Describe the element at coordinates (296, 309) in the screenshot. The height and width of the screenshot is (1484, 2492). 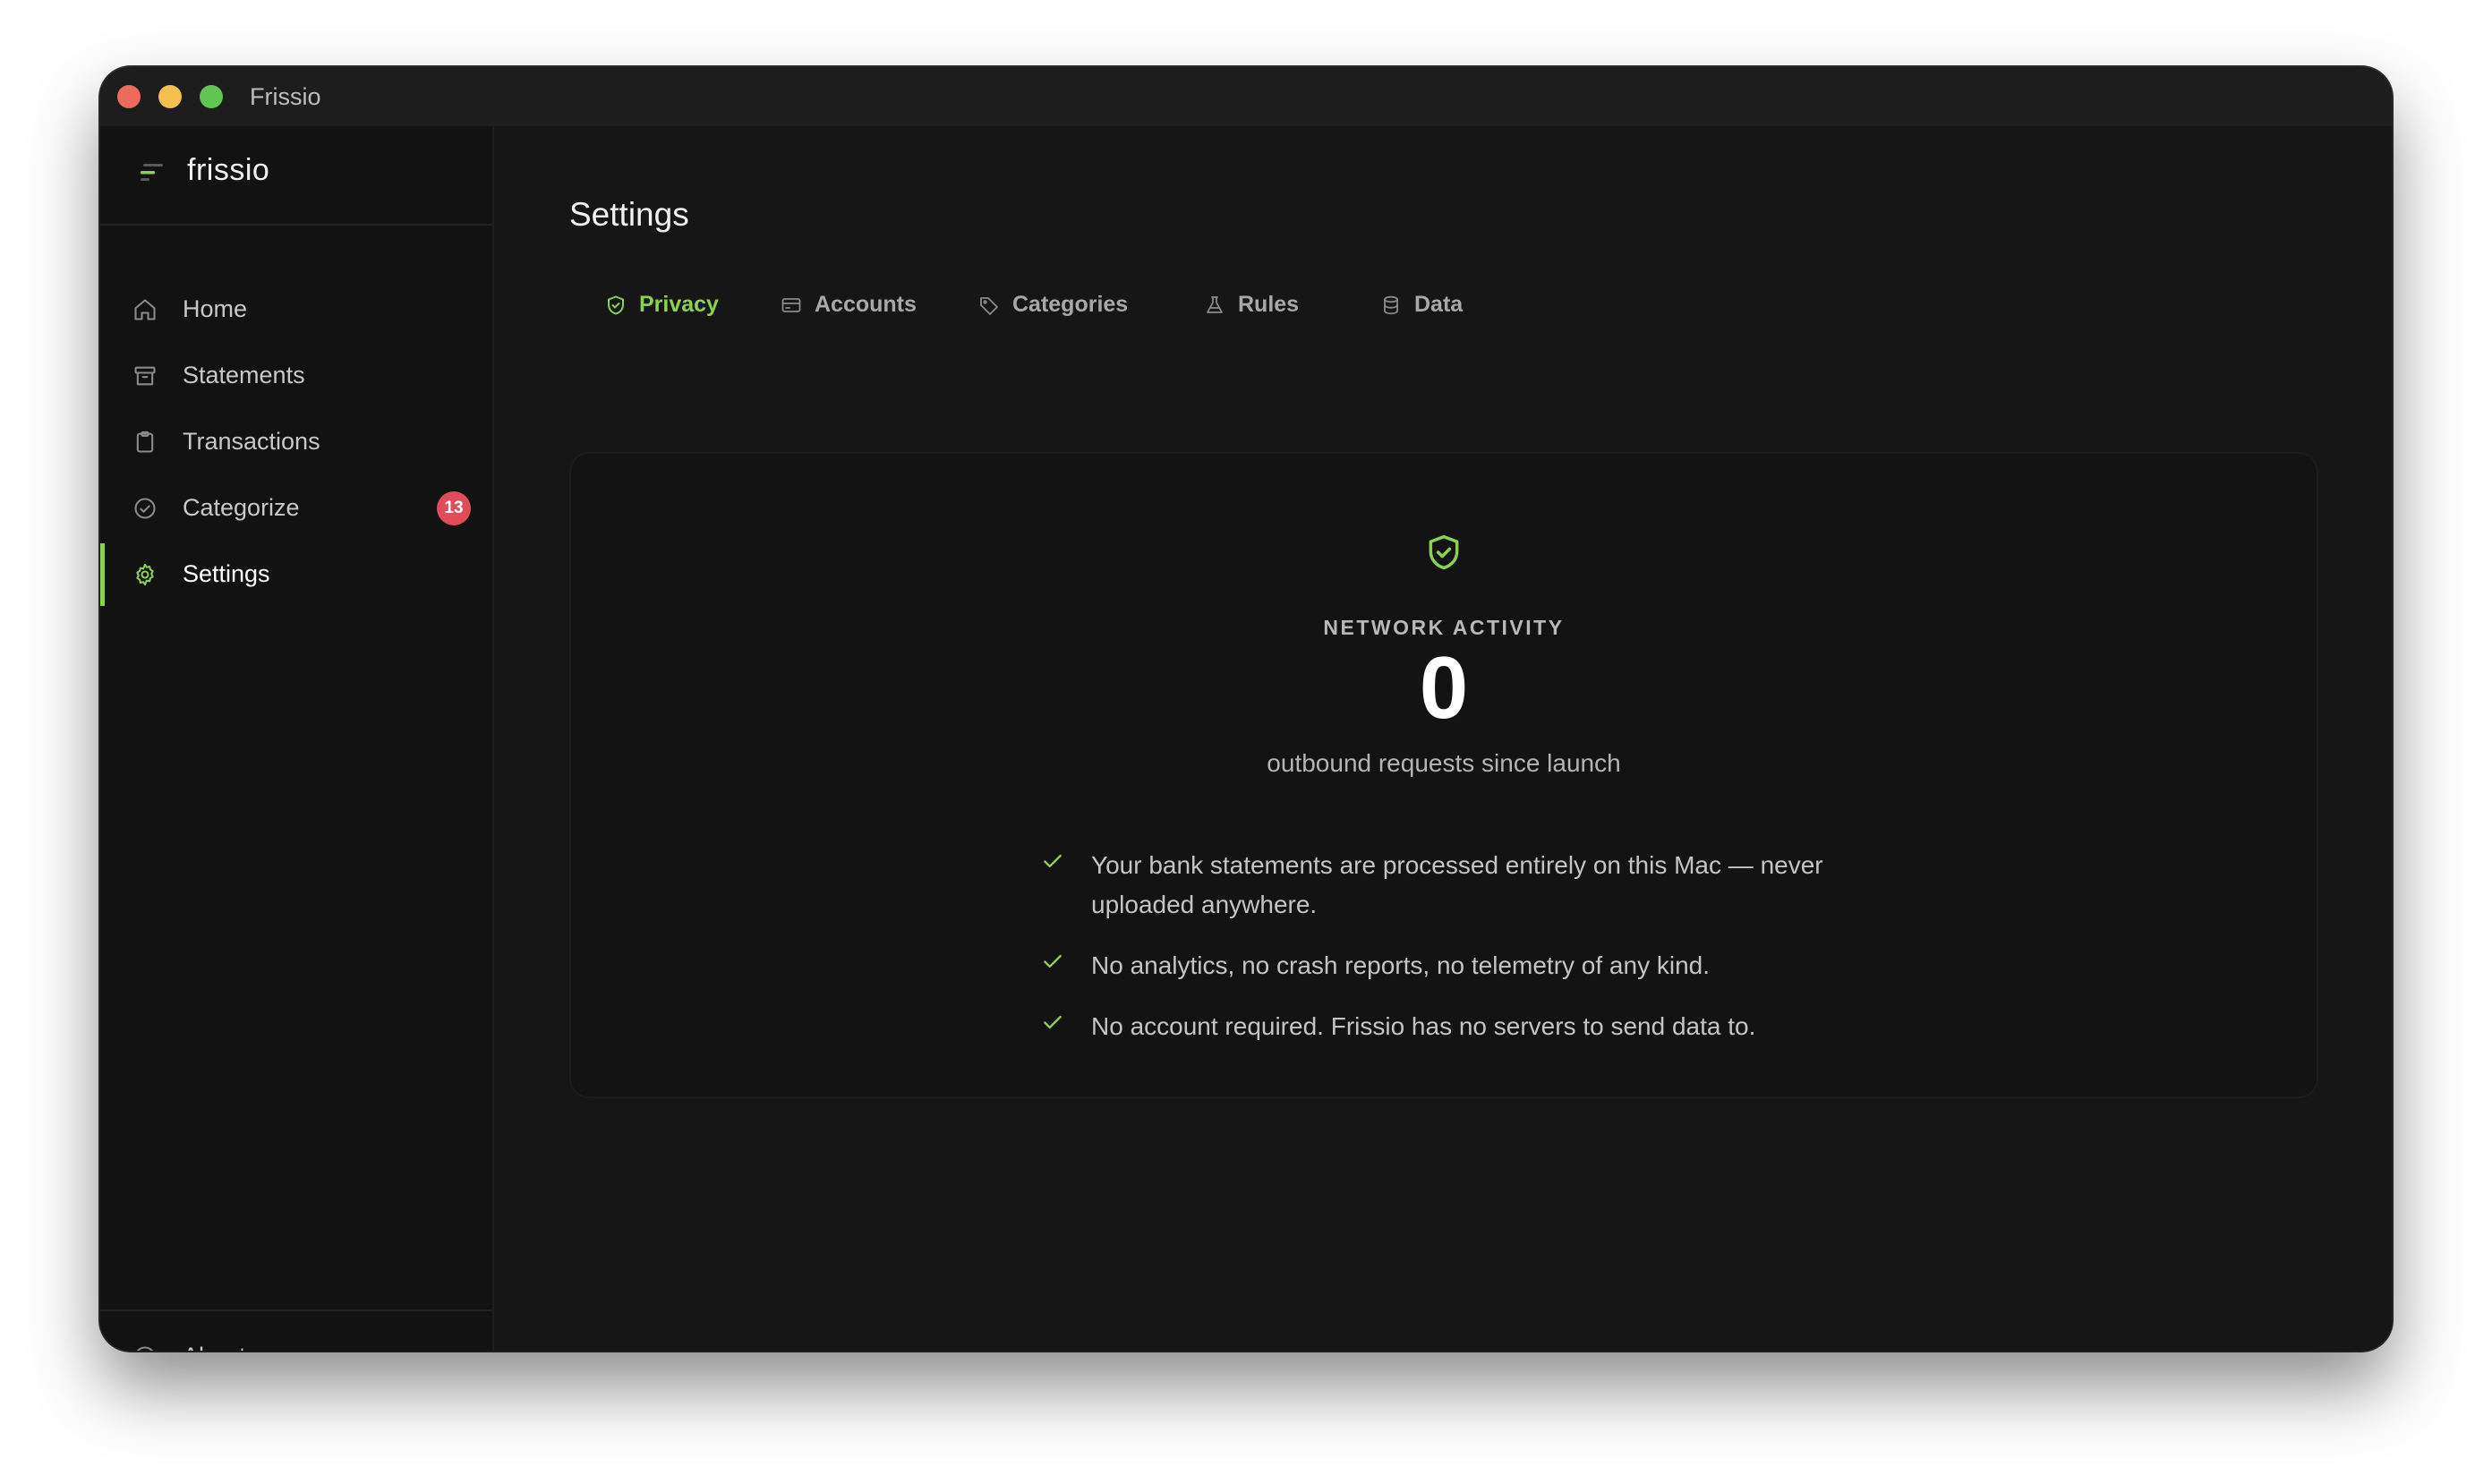
I see `sidebar-item-home: Home` at that location.